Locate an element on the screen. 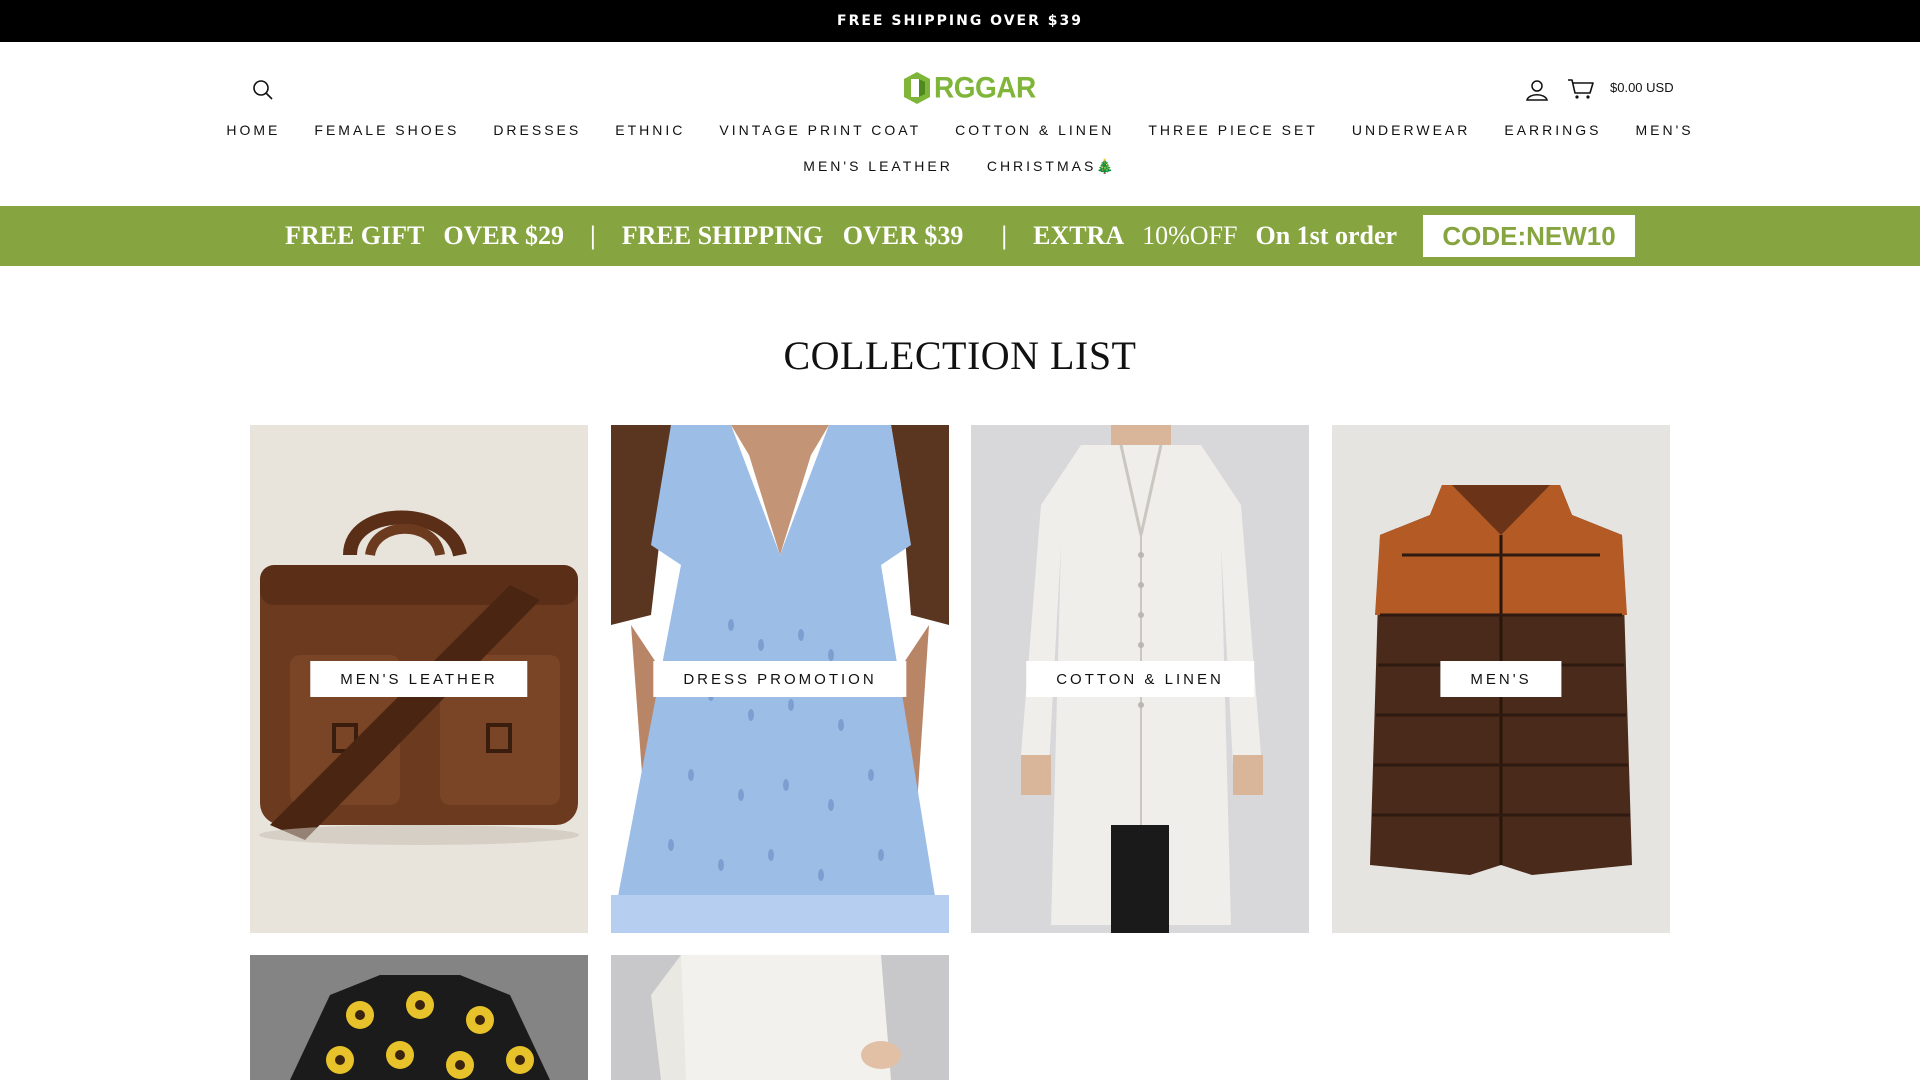 This screenshot has height=1080, width=1920. collection-label: MEN'S is located at coordinates (1501, 679).